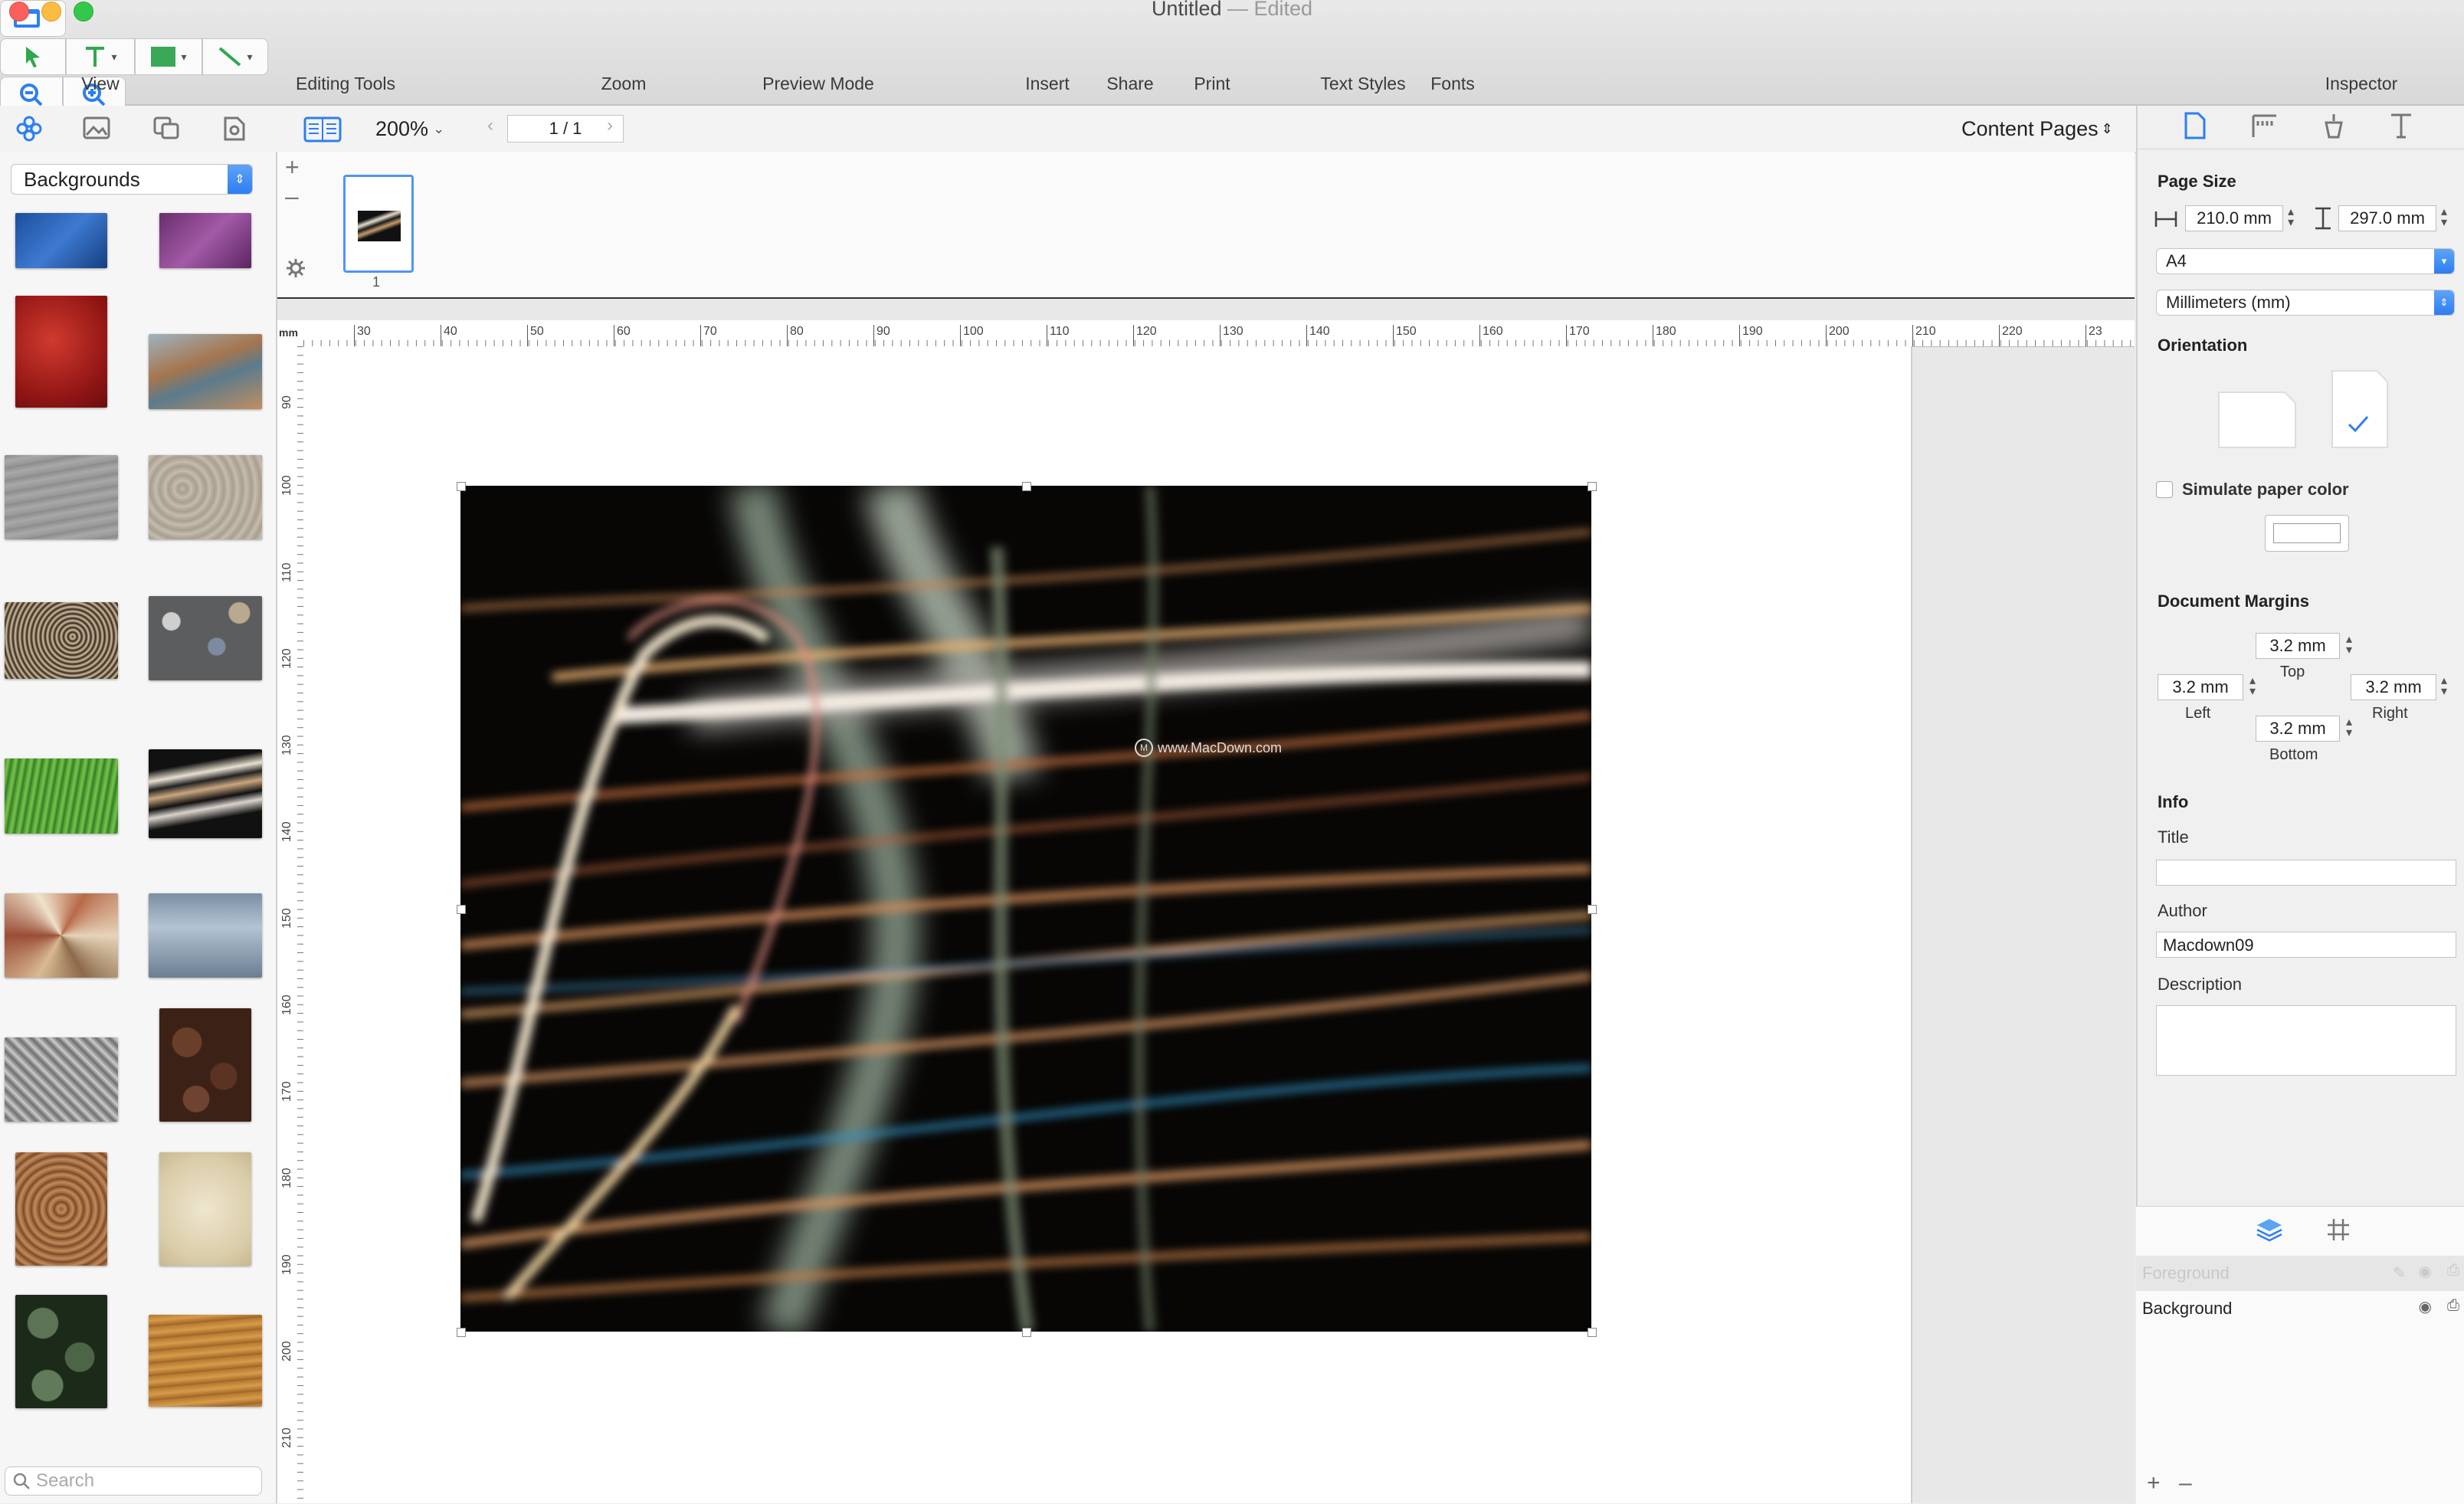  I want to click on print-label: Print, so click(1212, 84).